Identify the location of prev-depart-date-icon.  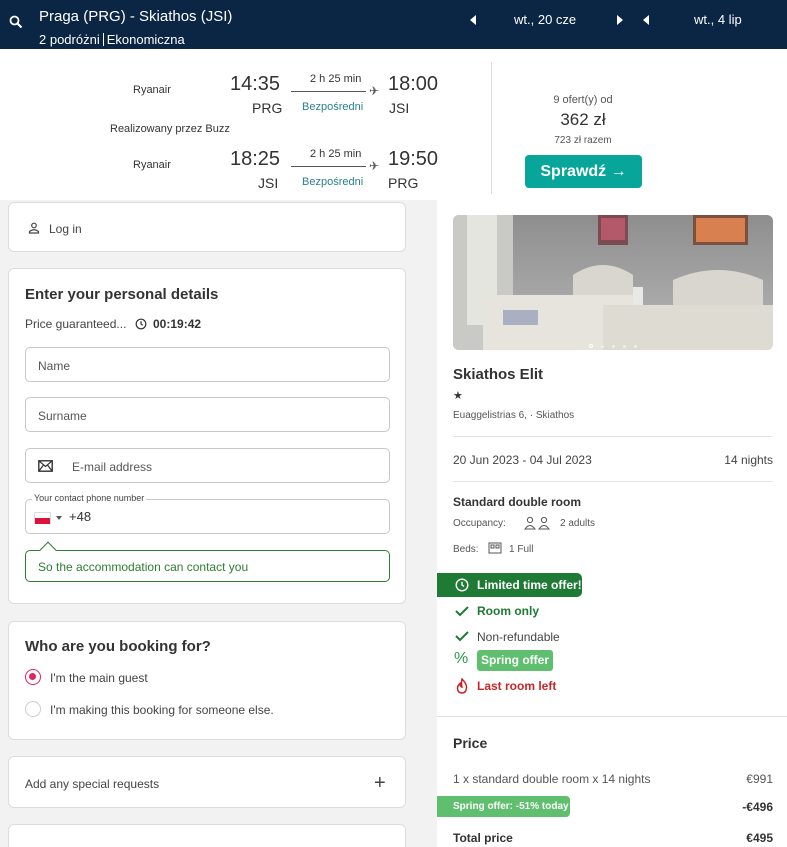
(473, 20).